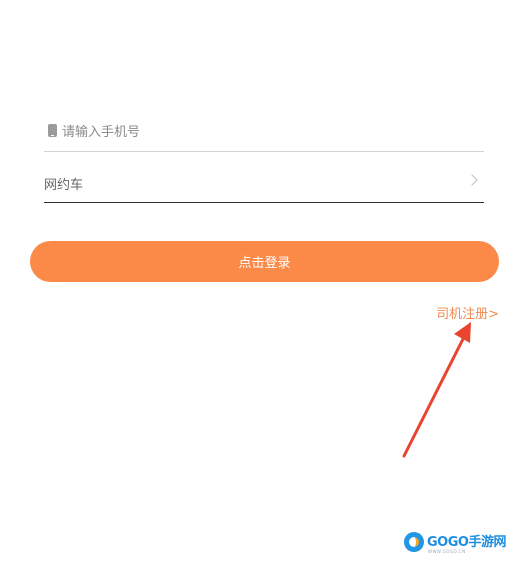  What do you see at coordinates (447, 551) in the screenshot?
I see `watermark-url: WWW.GOGO.CN` at bounding box center [447, 551].